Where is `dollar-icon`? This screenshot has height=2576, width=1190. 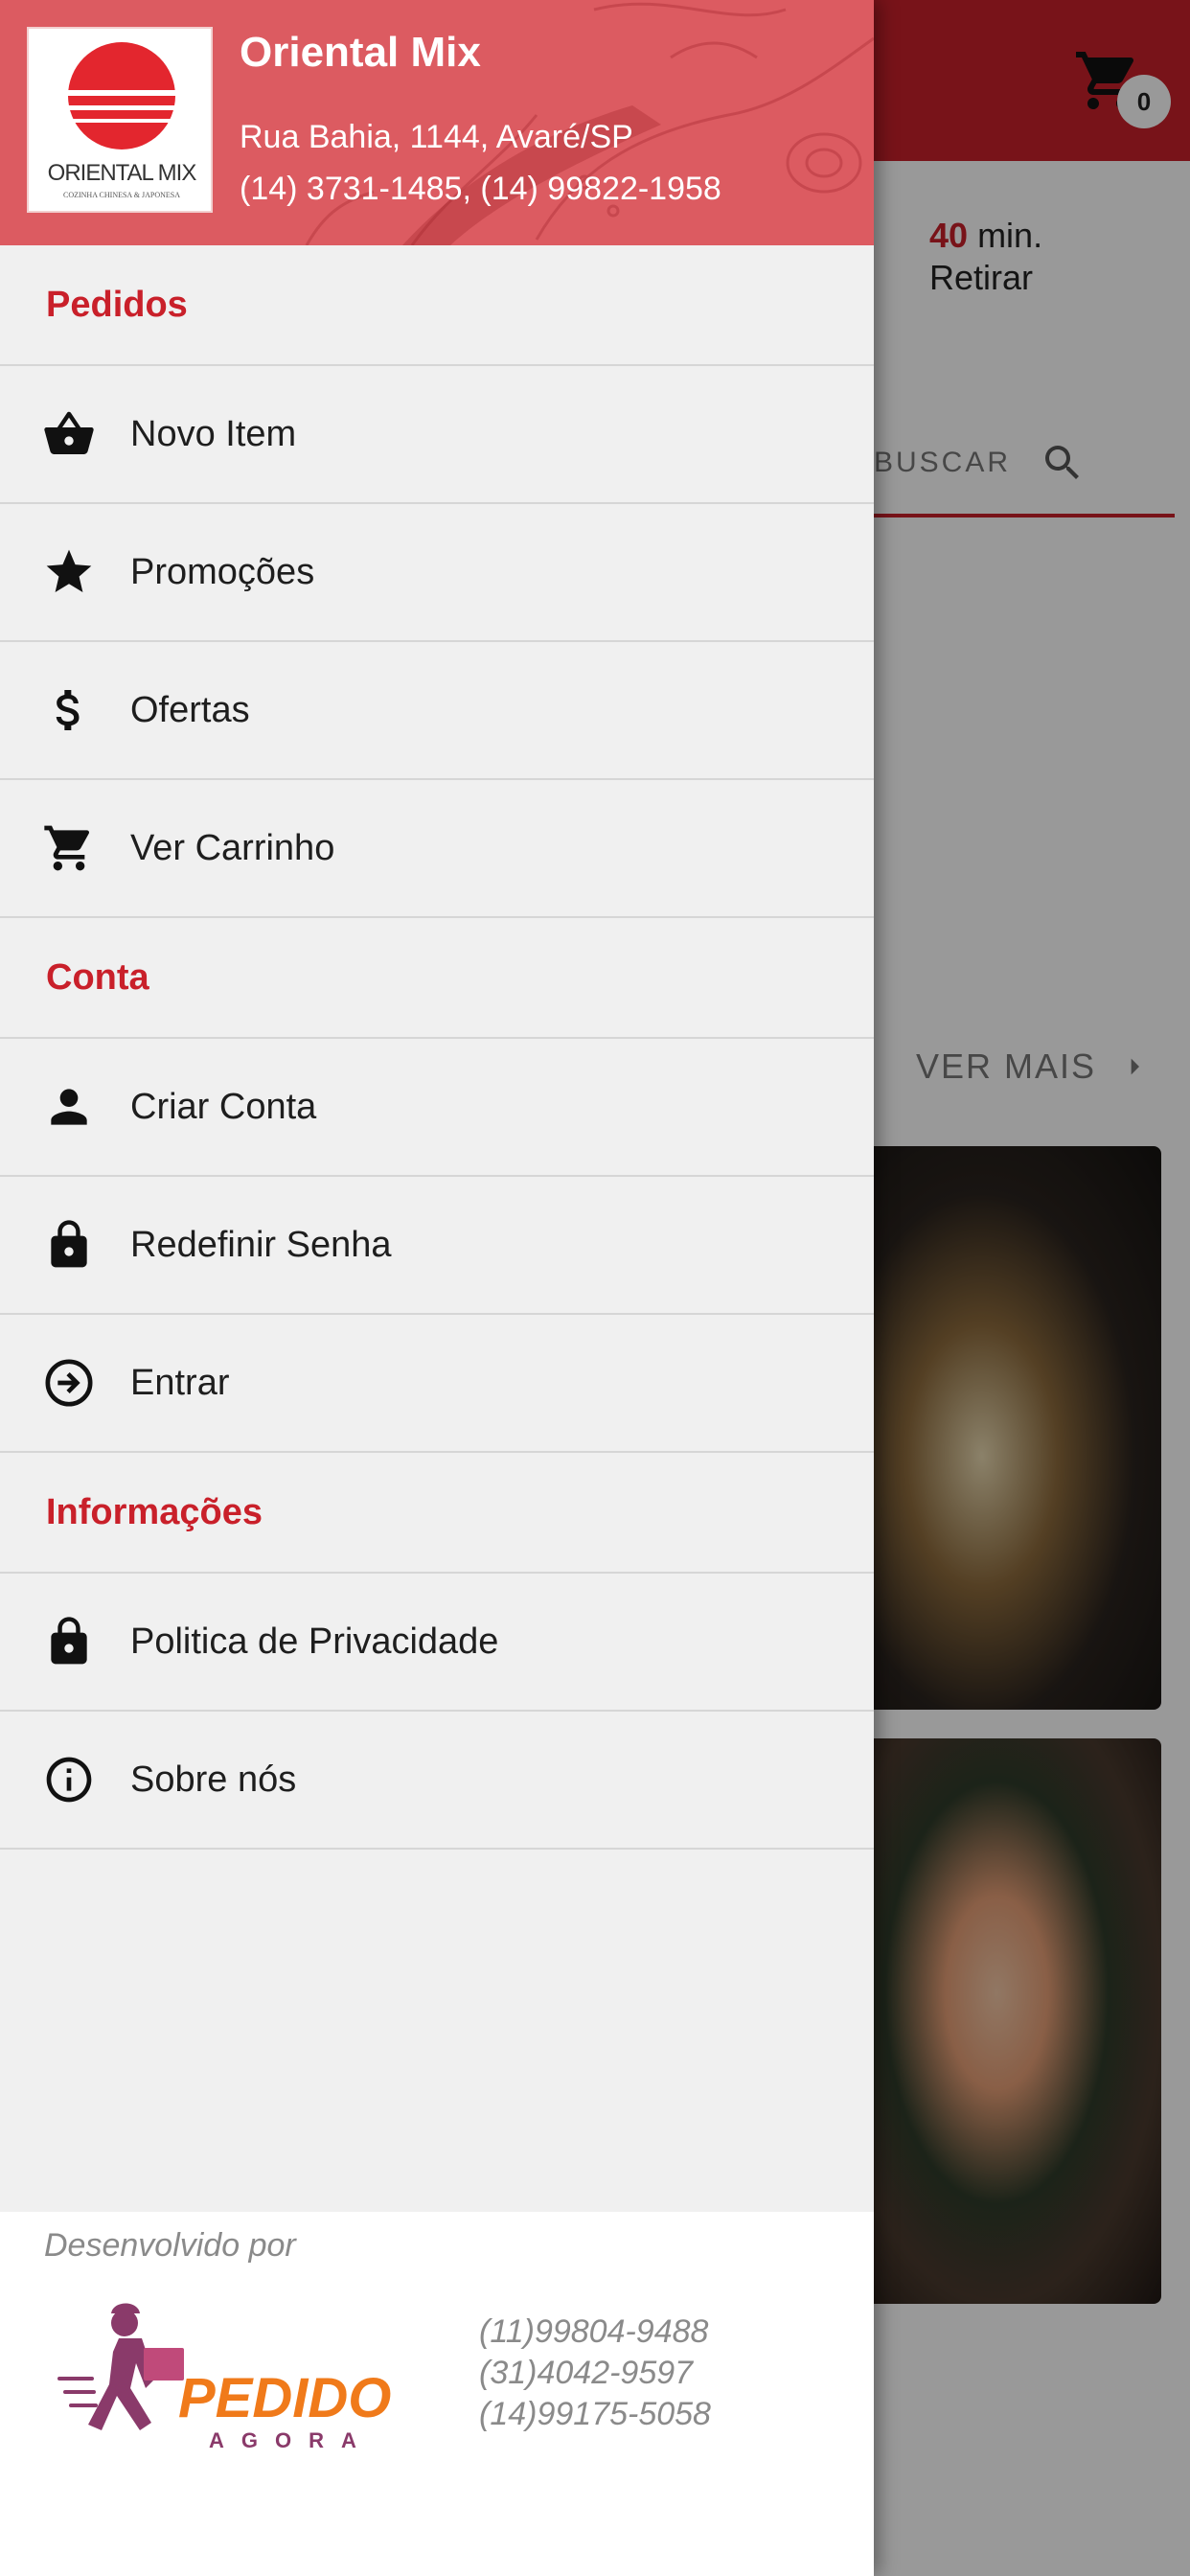
dollar-icon is located at coordinates (69, 710).